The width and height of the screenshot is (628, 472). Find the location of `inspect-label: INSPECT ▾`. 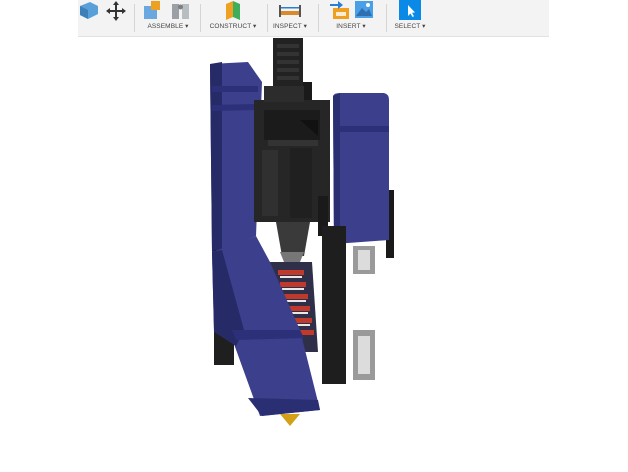

inspect-label: INSPECT ▾ is located at coordinates (290, 26).